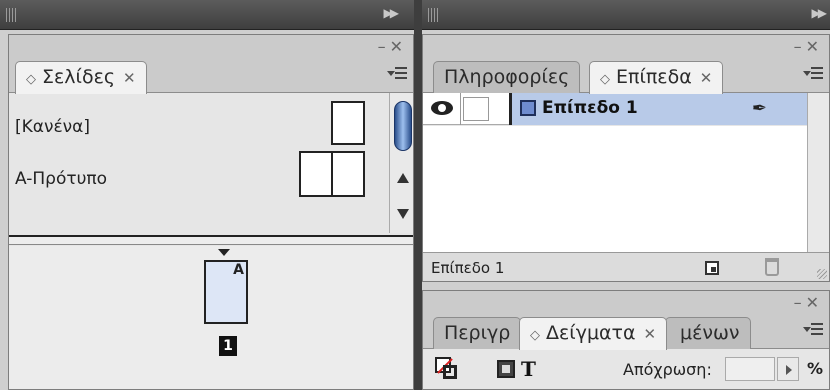 This screenshot has height=390, width=830. I want to click on layer-name: Επίπεδο 1, so click(590, 108).